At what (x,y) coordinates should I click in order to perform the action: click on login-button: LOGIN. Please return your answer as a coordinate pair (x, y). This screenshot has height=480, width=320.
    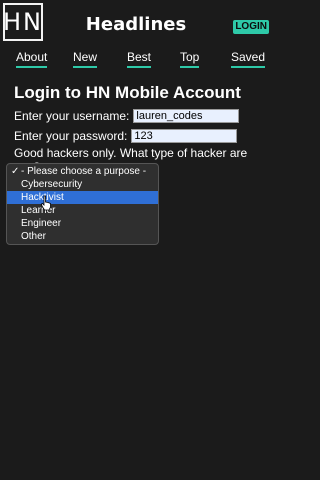
    Looking at the image, I should click on (251, 27).